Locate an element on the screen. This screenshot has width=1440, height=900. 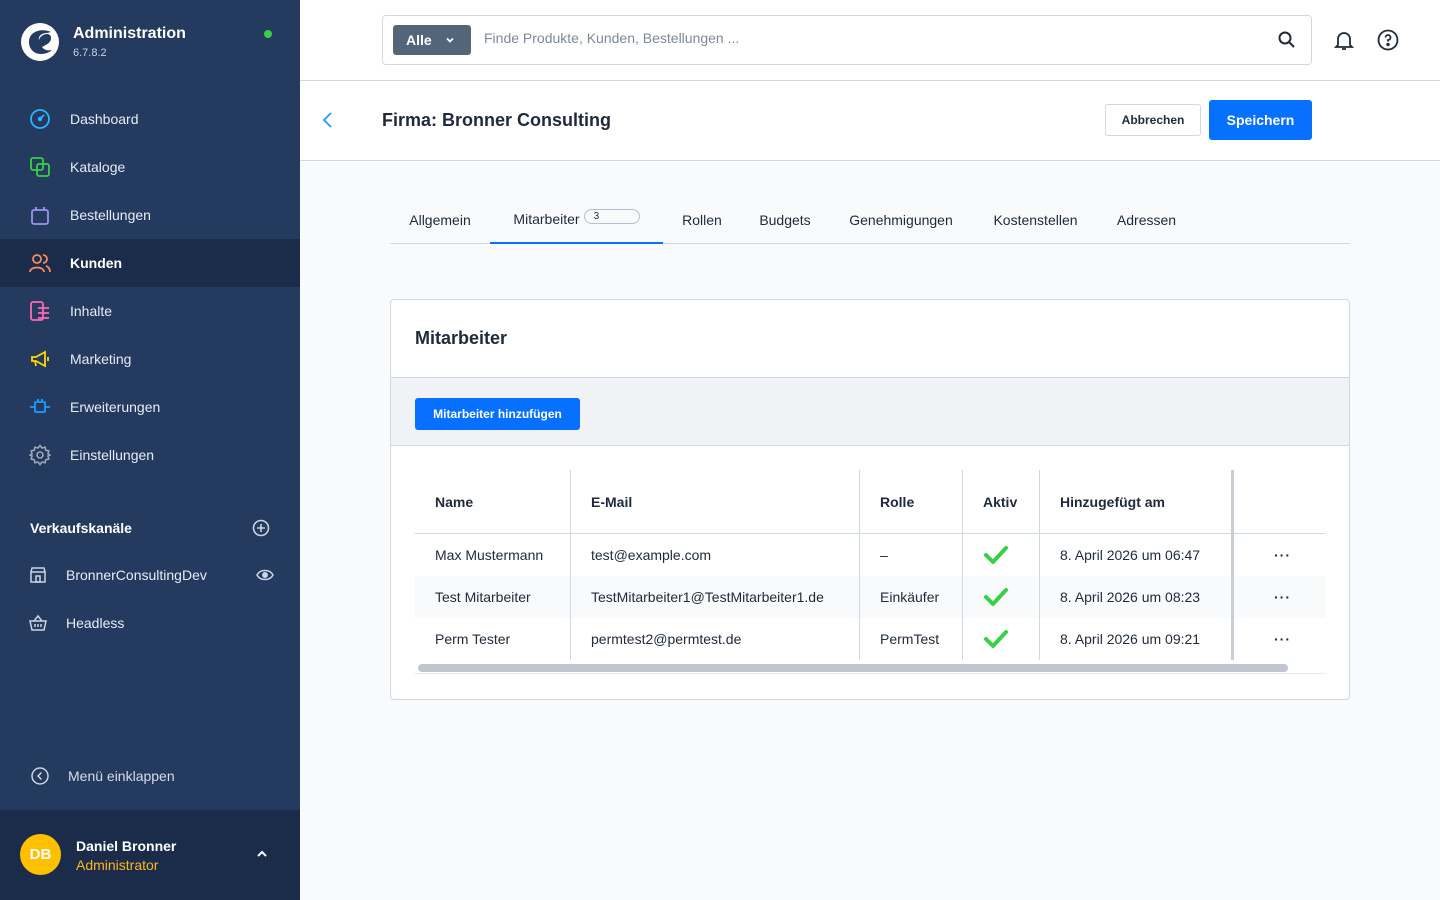
extensions-icon is located at coordinates (40, 407).